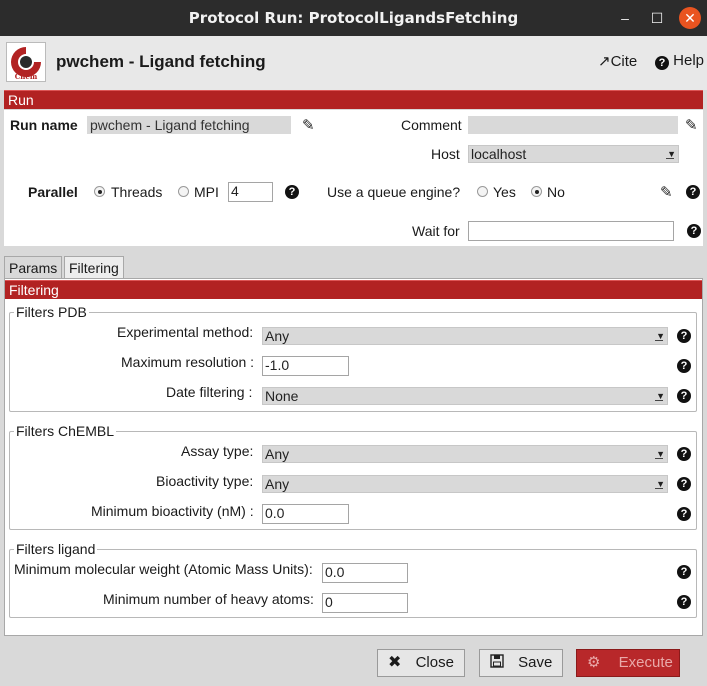  I want to click on queue-help-icon: ?, so click(693, 192).